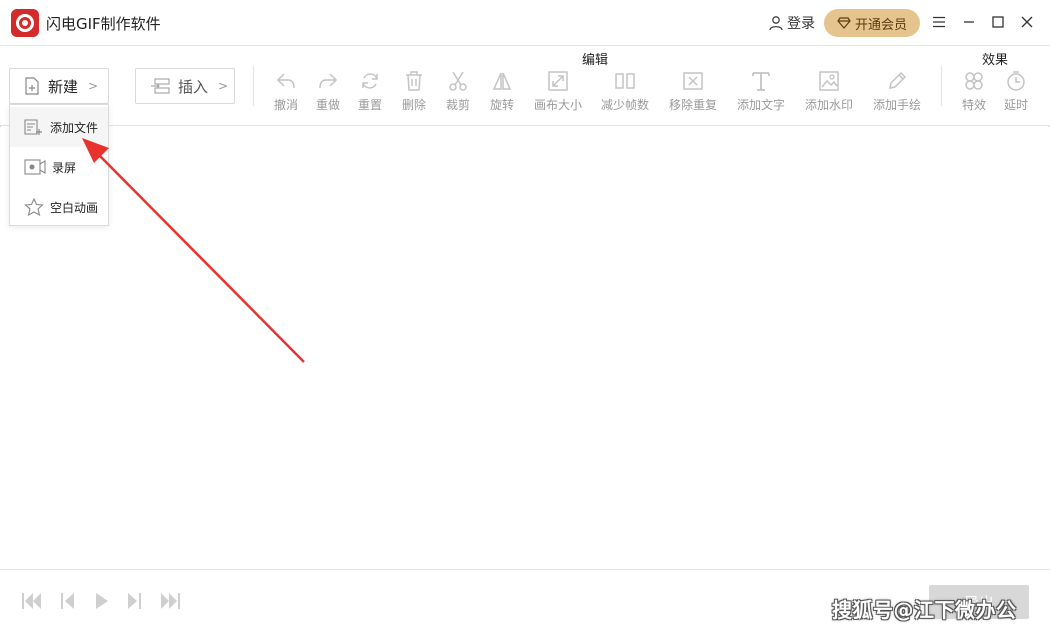 This screenshot has width=1050, height=631. What do you see at coordinates (776, 23) in the screenshot?
I see `user-icon` at bounding box center [776, 23].